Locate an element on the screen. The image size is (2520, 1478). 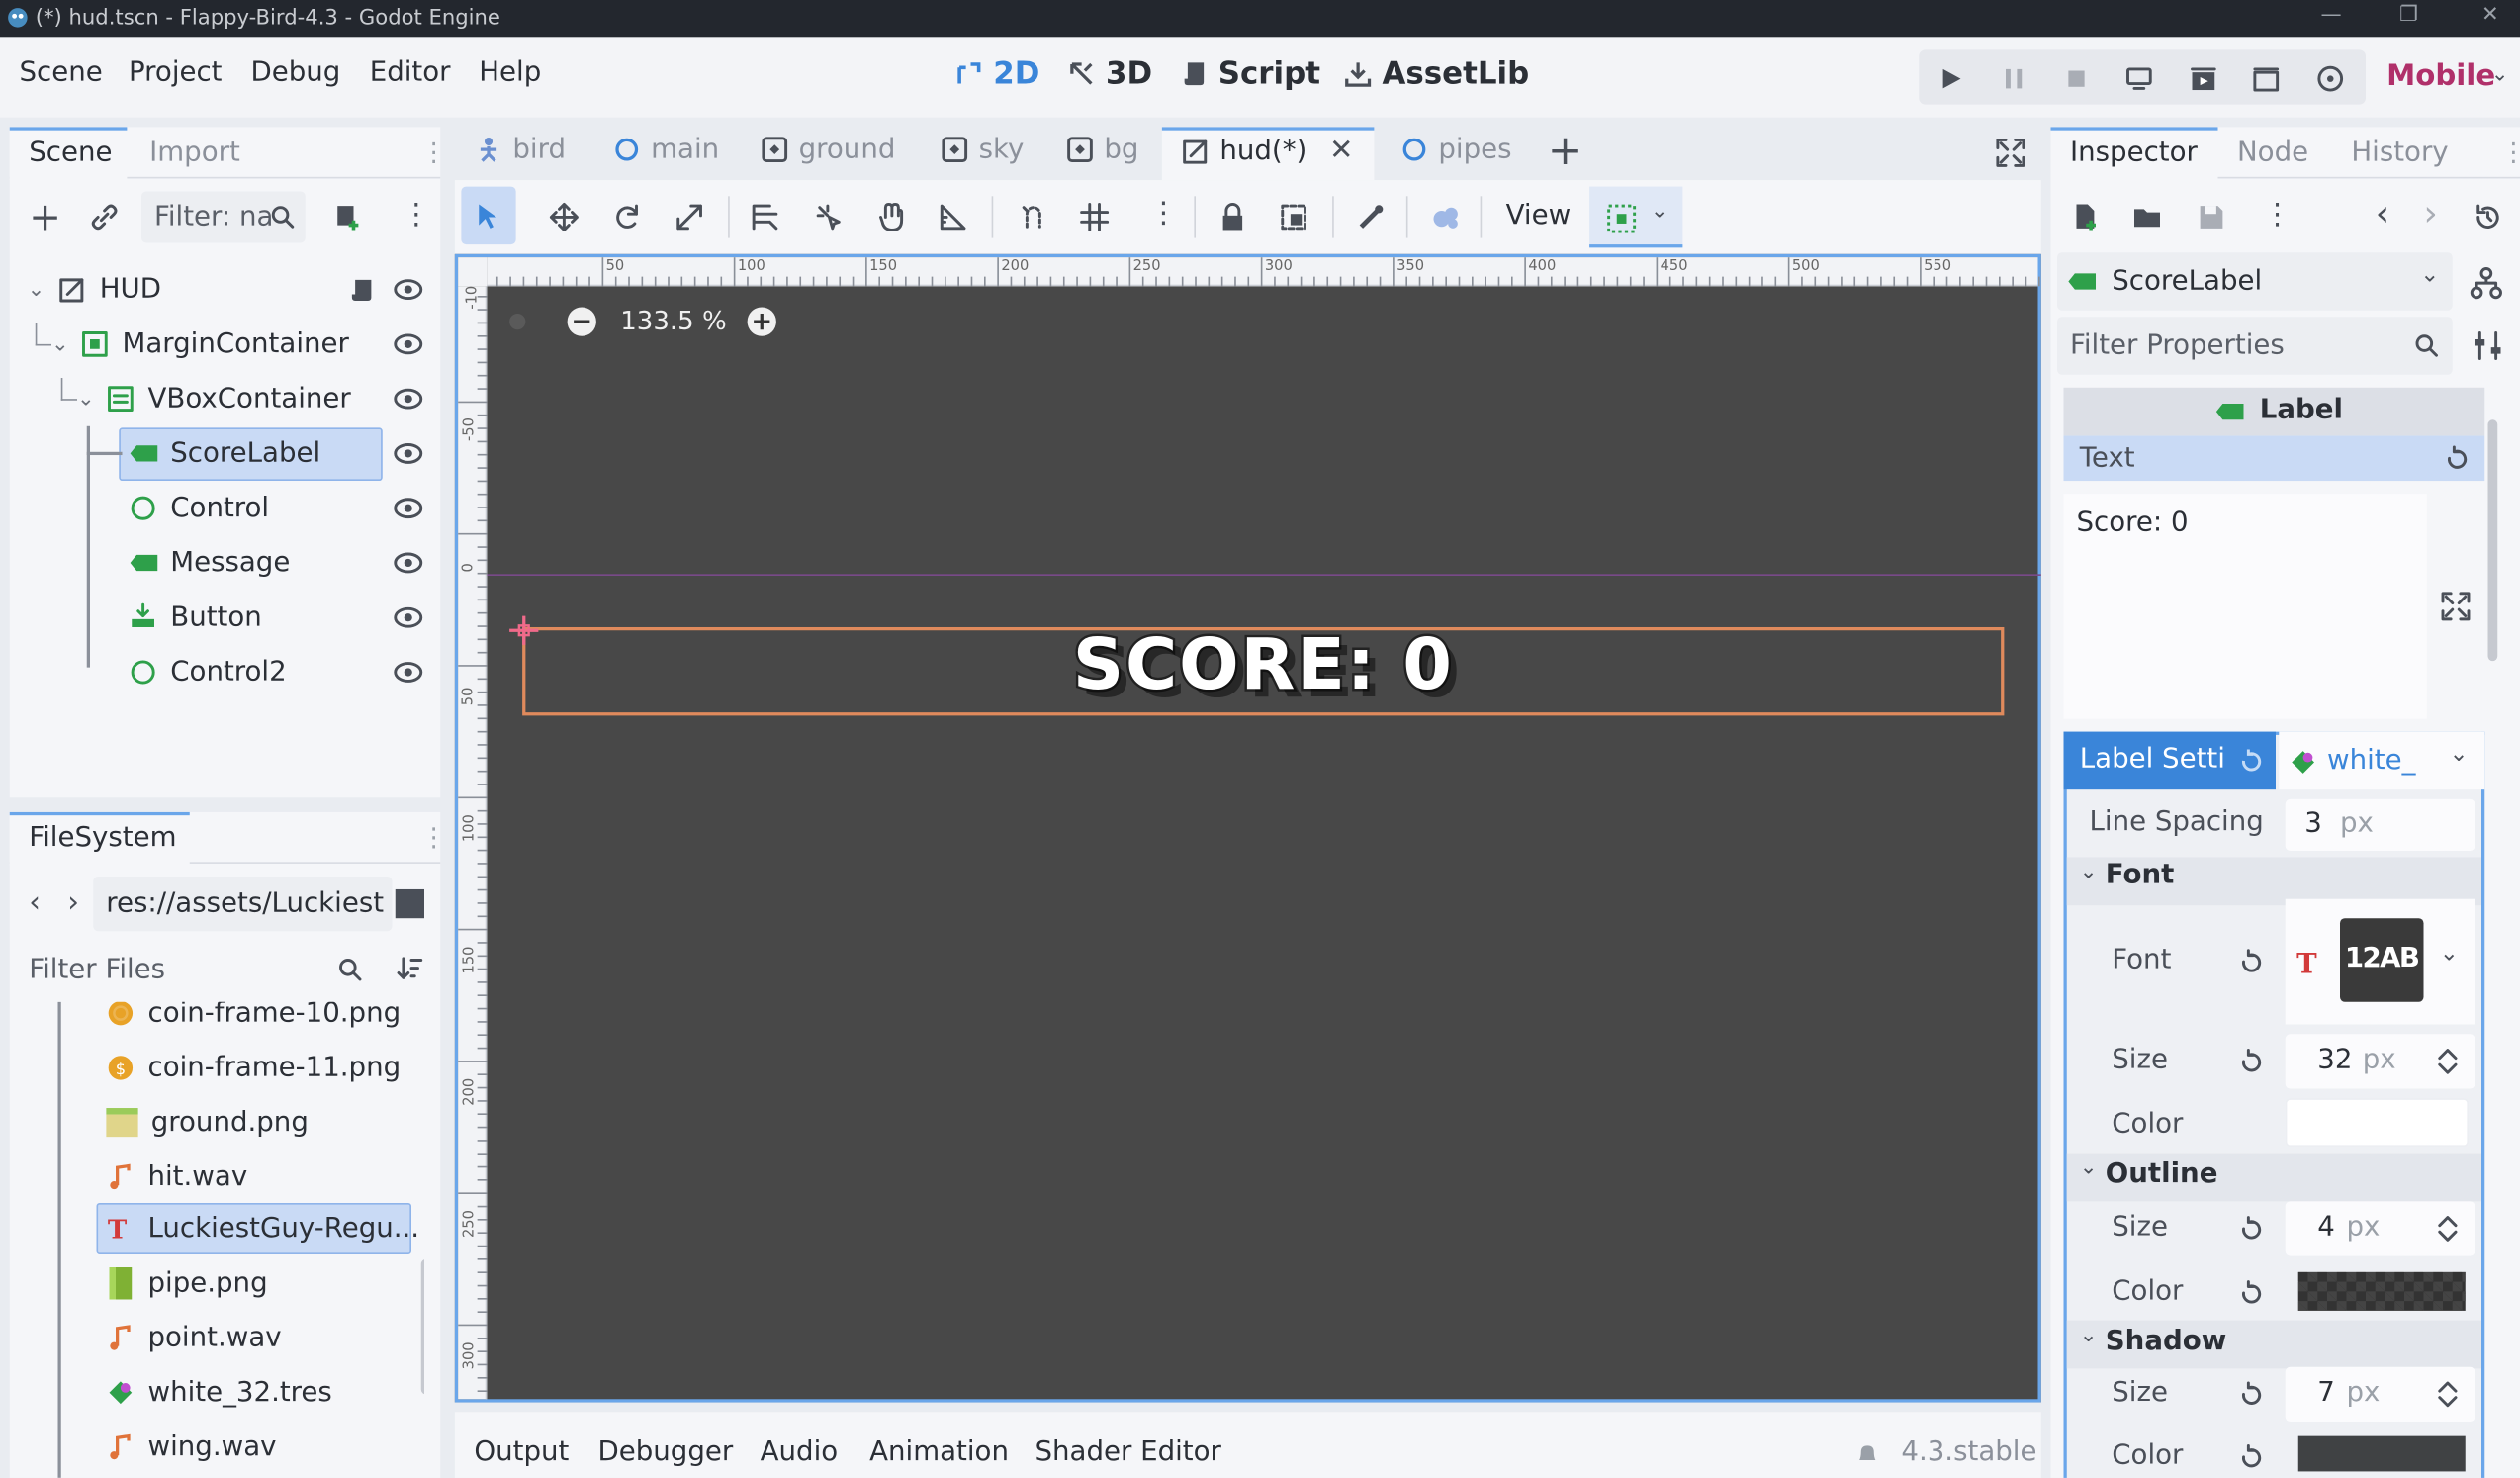
snap-options-icon: ⋮ is located at coordinates (1163, 213).